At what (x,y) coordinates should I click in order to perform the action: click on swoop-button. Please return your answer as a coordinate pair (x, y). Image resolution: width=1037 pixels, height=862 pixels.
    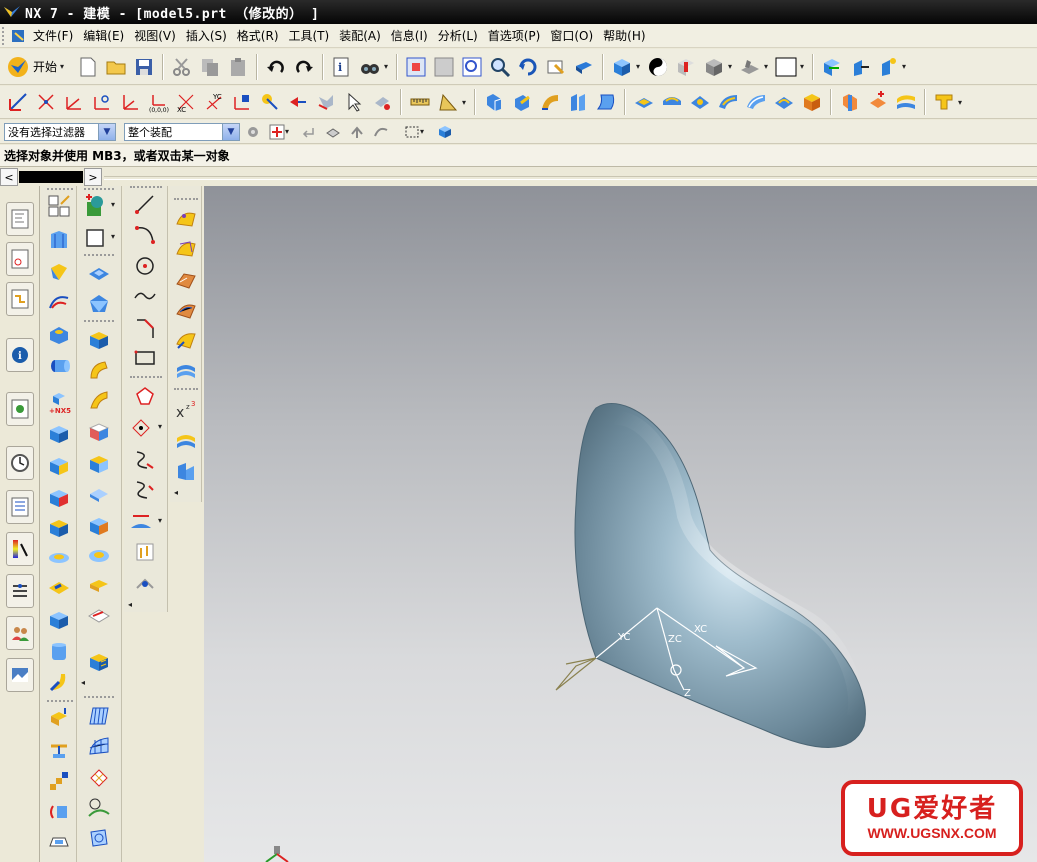
    Looking at the image, I should click on (186, 340).